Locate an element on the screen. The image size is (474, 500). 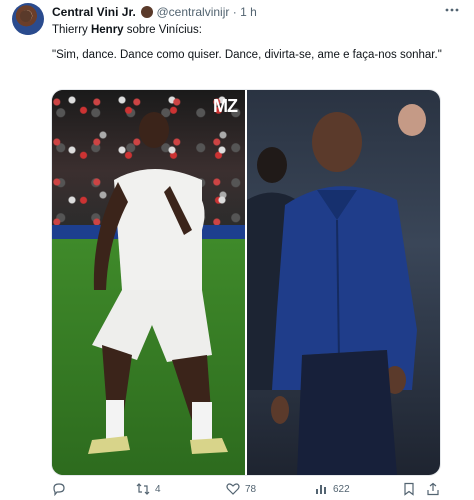
reply-icon is located at coordinates (59, 489).